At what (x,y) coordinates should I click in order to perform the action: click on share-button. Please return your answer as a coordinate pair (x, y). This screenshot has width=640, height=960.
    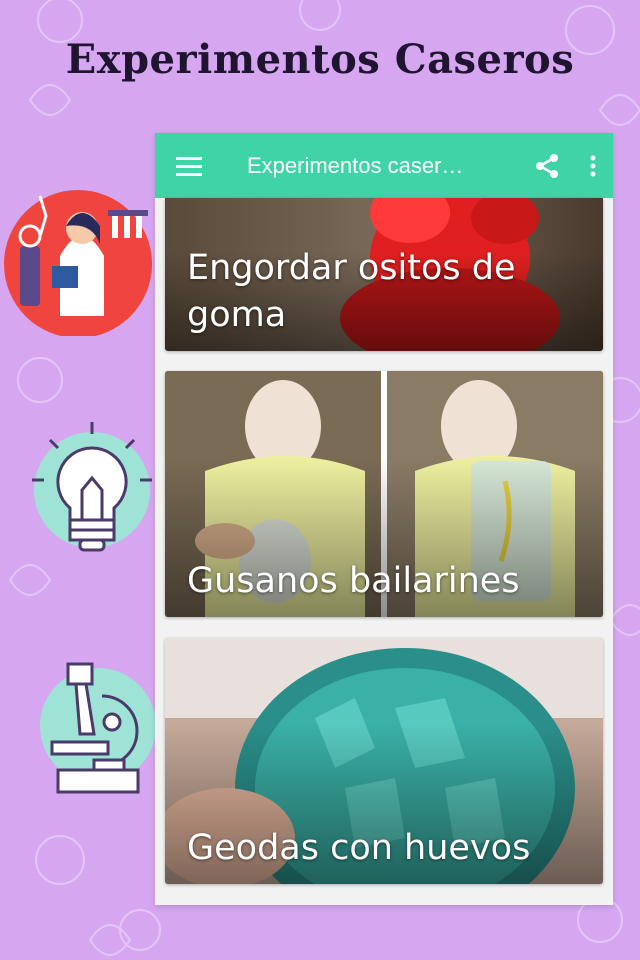
    Looking at the image, I should click on (547, 165).